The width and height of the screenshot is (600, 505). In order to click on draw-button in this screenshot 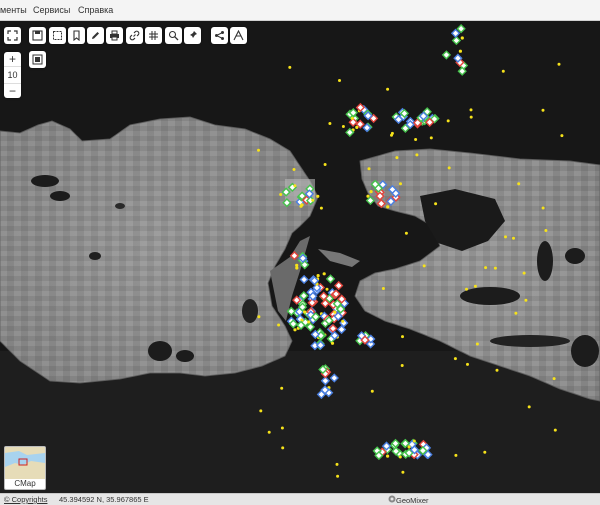, I will do `click(95, 35)`.